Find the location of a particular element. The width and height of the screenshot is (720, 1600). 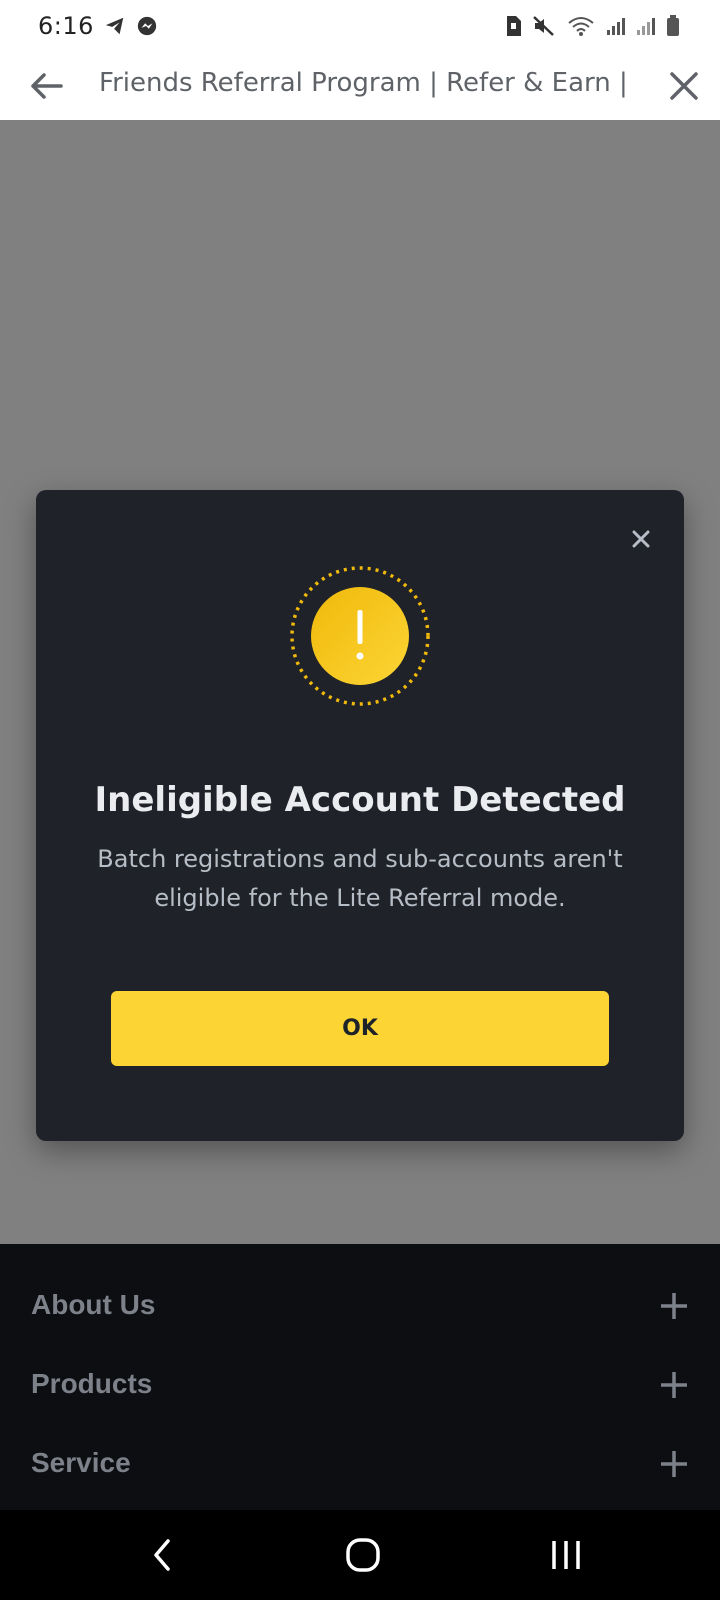

system-navigation-bar is located at coordinates (360, 1555).